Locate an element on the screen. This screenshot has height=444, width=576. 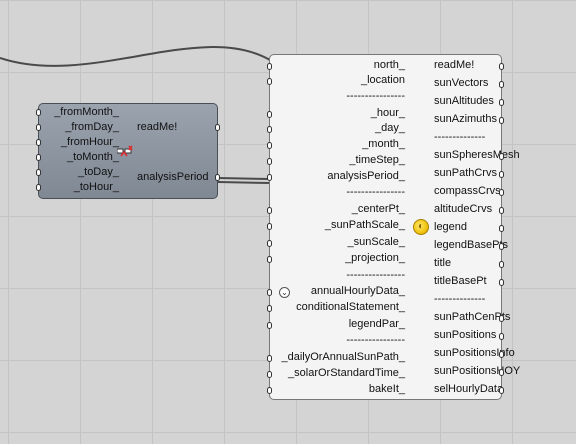
port-out-title is located at coordinates (501, 264).